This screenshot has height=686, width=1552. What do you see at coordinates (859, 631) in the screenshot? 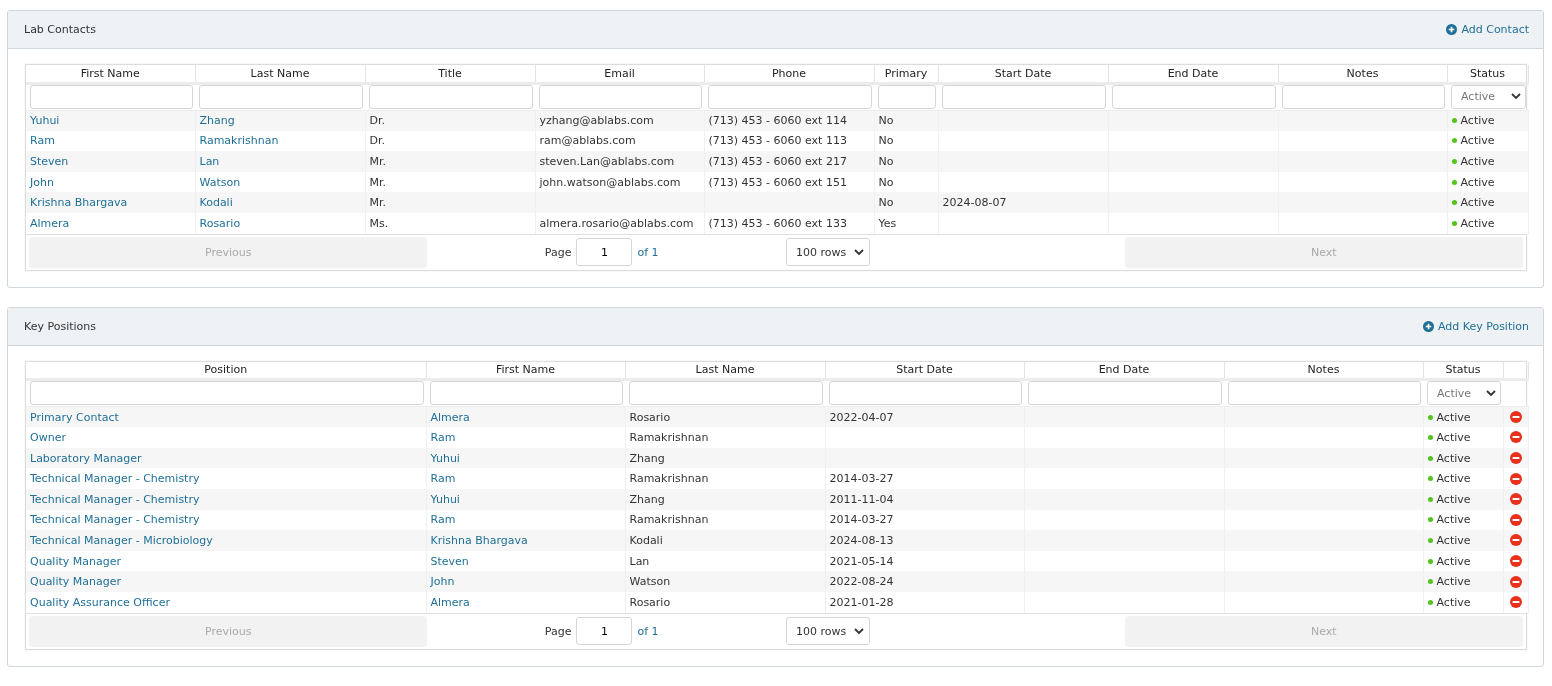
I see `chevron-down-icon` at bounding box center [859, 631].